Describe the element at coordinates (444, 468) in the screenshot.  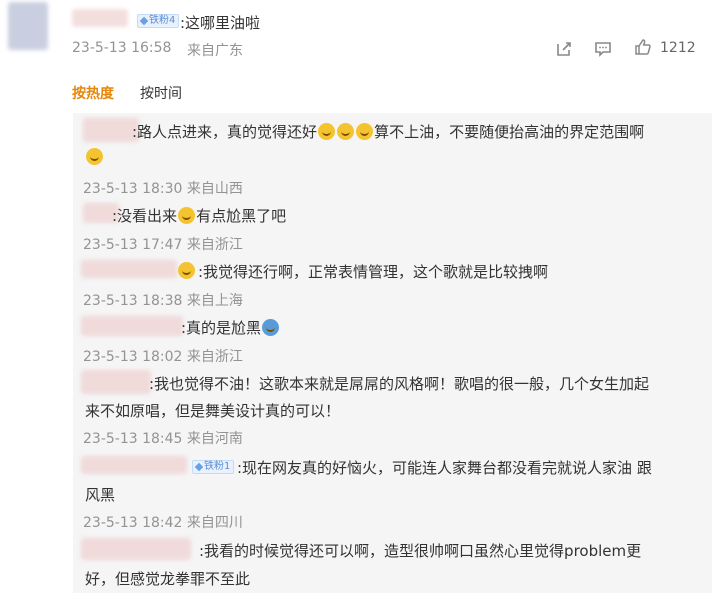
I see `reply-text: :现在网友真的好恼火，可能连人家舞台都没看完就说人家油 跟` at that location.